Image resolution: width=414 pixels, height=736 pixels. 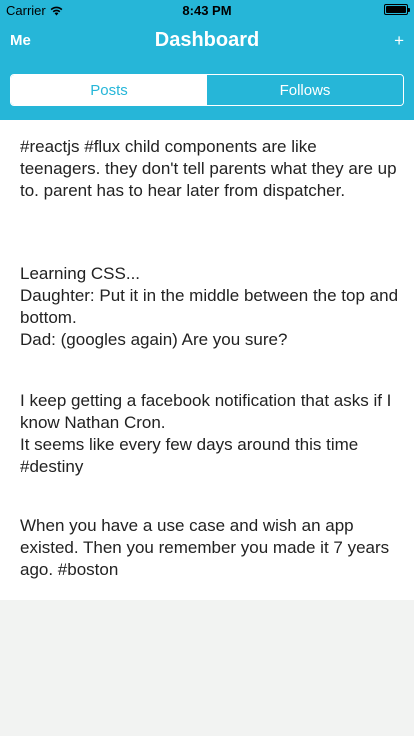 I want to click on status-bar: Carrier 8:43 PM, so click(x=207, y=10).